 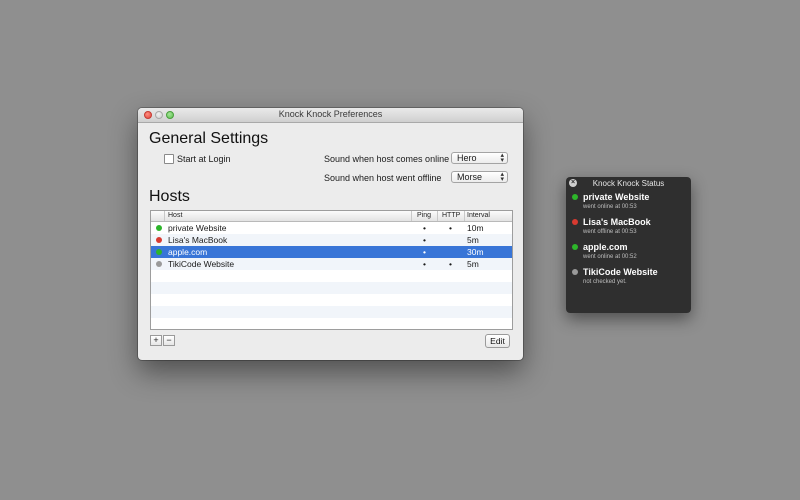 What do you see at coordinates (204, 159) in the screenshot?
I see `start-at-login-label: Start at Login` at bounding box center [204, 159].